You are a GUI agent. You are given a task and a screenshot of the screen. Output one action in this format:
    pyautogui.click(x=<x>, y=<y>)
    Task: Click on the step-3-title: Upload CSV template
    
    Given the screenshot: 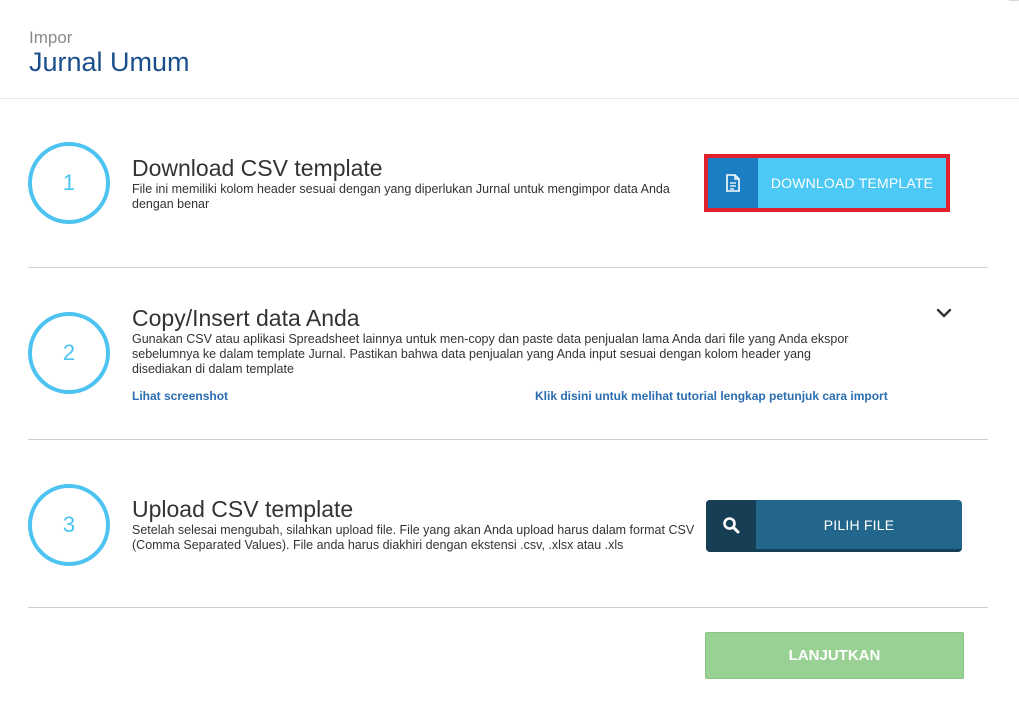 What is the action you would take?
    pyautogui.click(x=243, y=509)
    